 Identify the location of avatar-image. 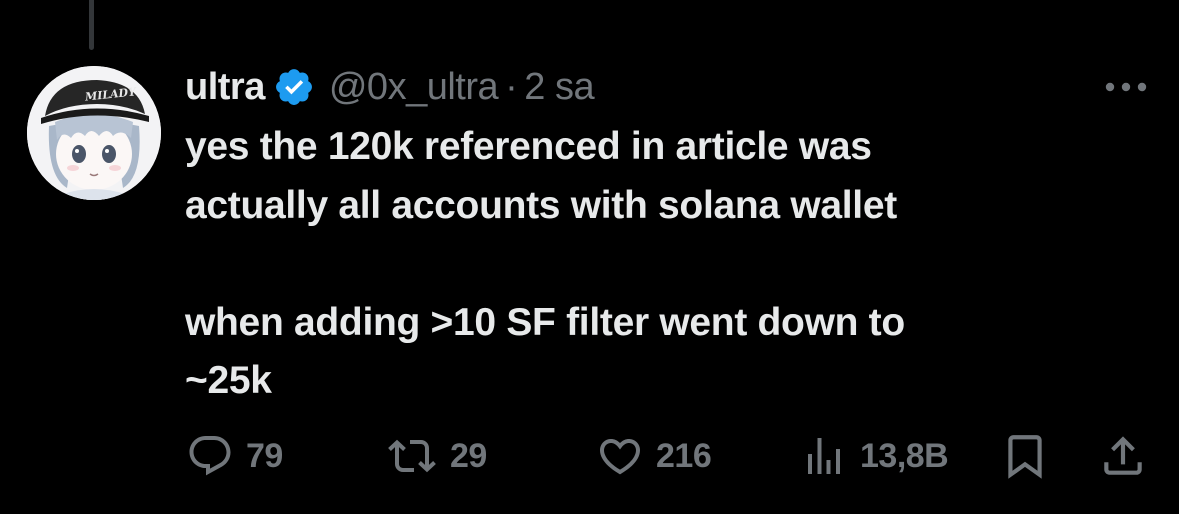
(94, 133).